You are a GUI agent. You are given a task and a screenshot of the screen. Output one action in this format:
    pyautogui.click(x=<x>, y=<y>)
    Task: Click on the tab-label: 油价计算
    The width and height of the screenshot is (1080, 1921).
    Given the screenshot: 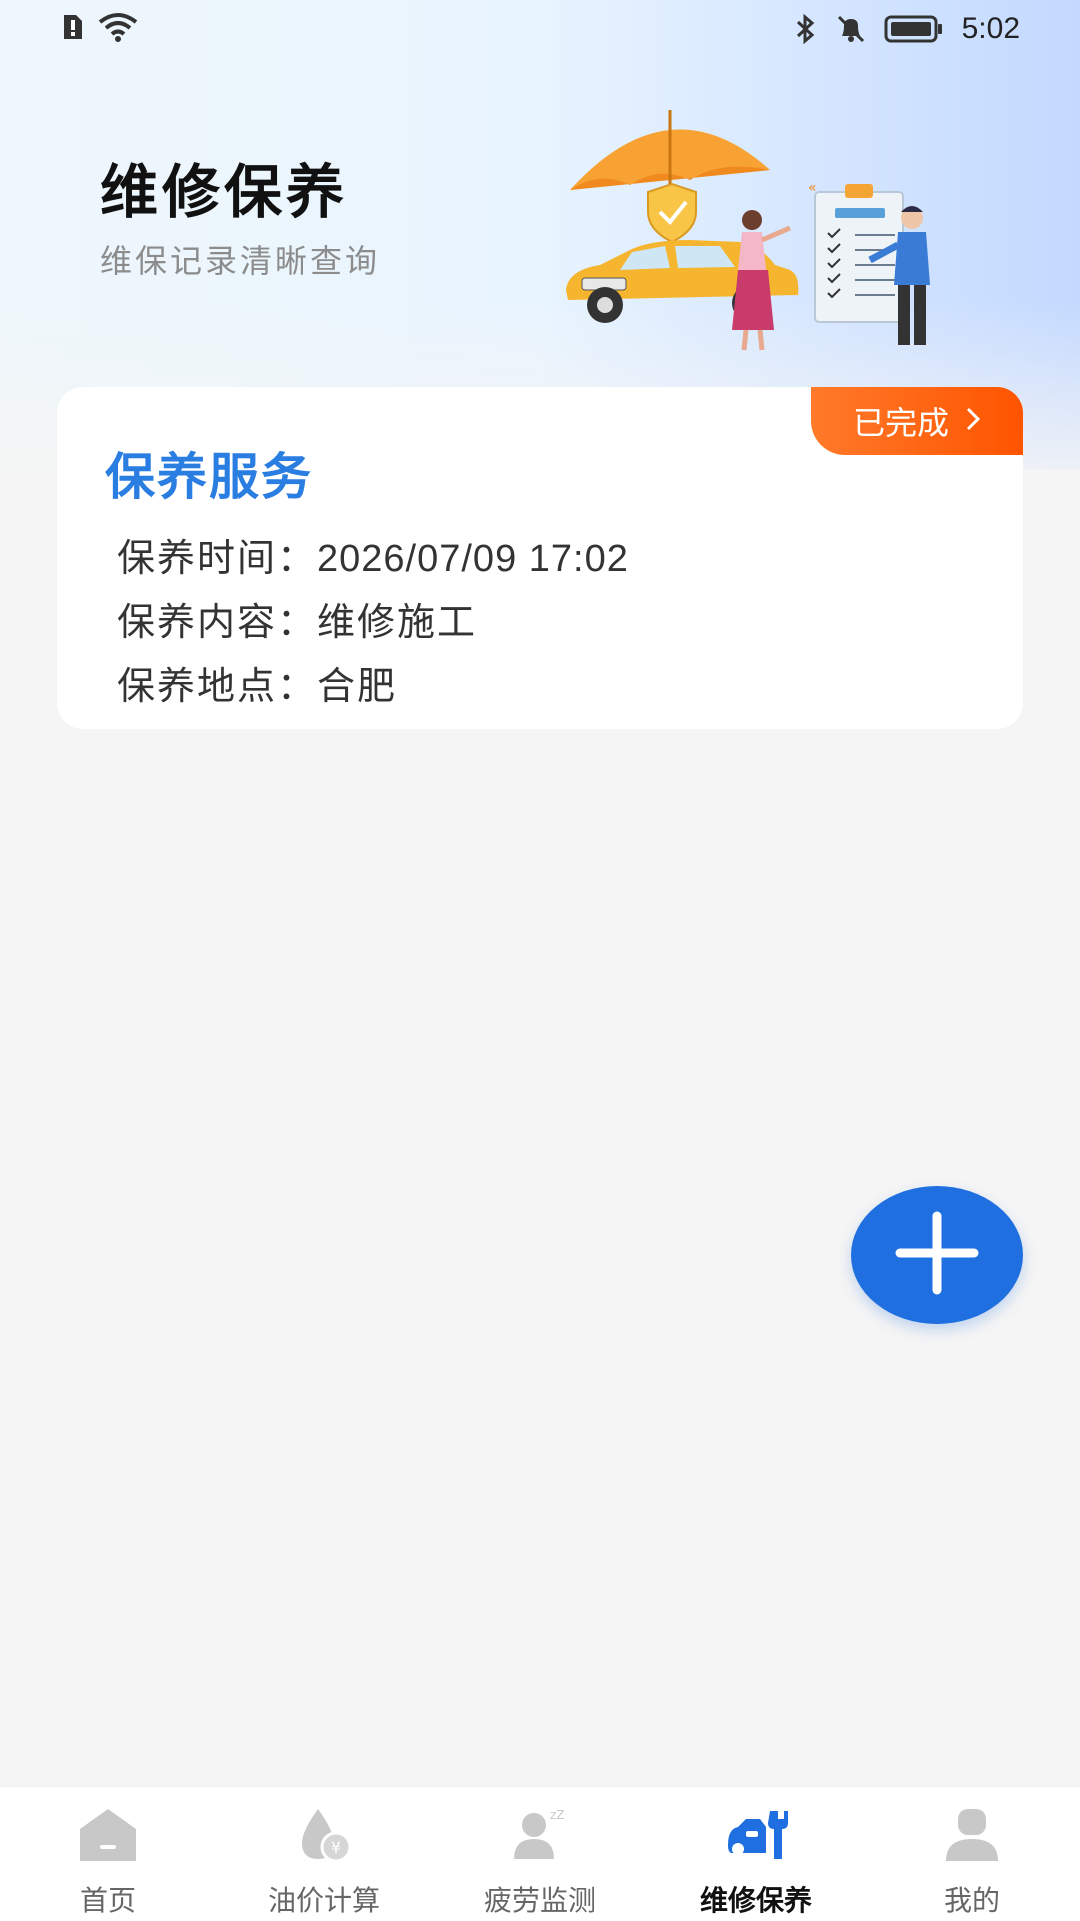 What is the action you would take?
    pyautogui.click(x=323, y=1900)
    